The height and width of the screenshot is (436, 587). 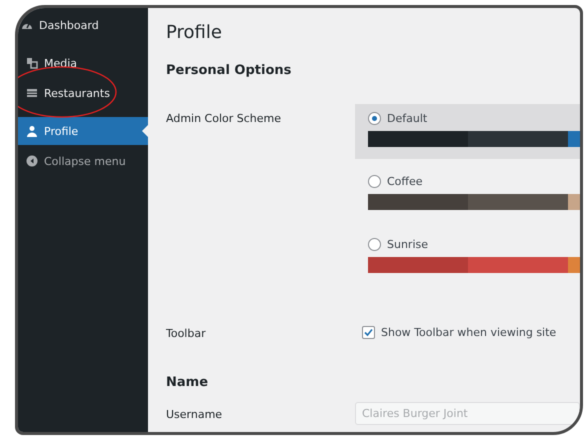 What do you see at coordinates (32, 93) in the screenshot?
I see `list-icon` at bounding box center [32, 93].